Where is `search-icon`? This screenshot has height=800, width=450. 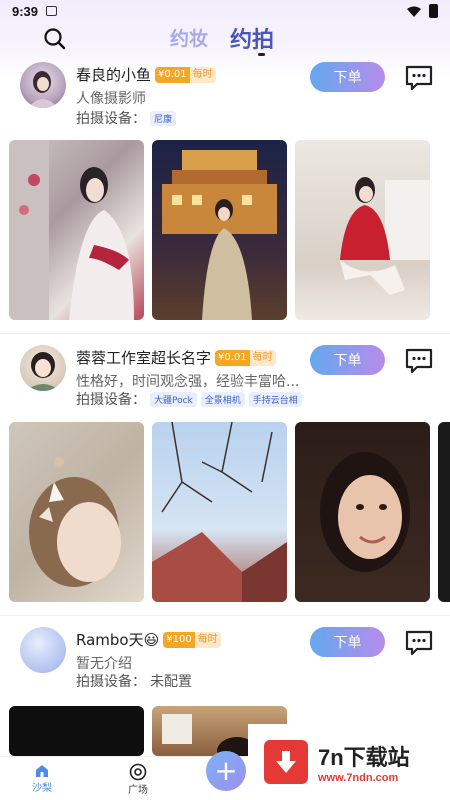
search-icon is located at coordinates (55, 39).